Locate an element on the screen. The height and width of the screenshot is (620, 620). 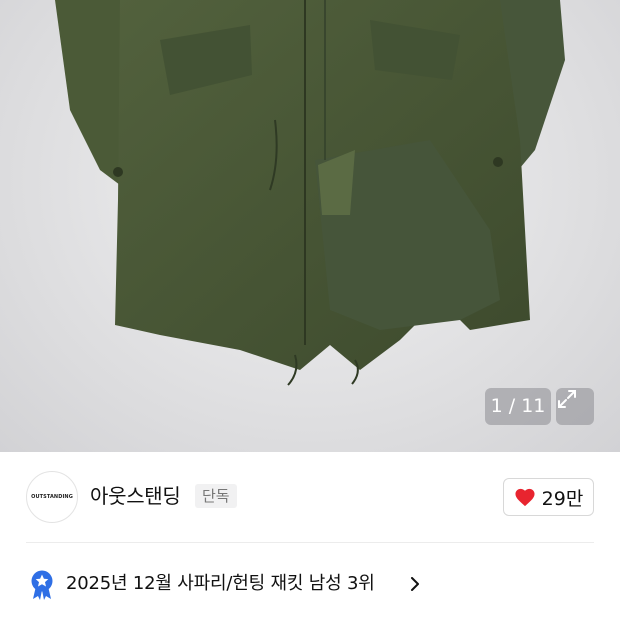
expand-image-button is located at coordinates (575, 406).